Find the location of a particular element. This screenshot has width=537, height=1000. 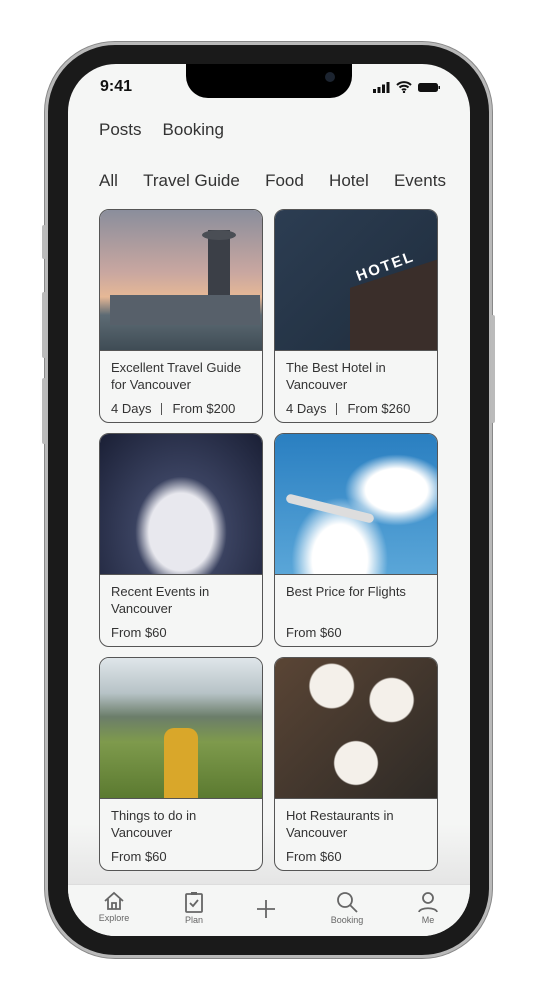

category-food: Food is located at coordinates (284, 181).